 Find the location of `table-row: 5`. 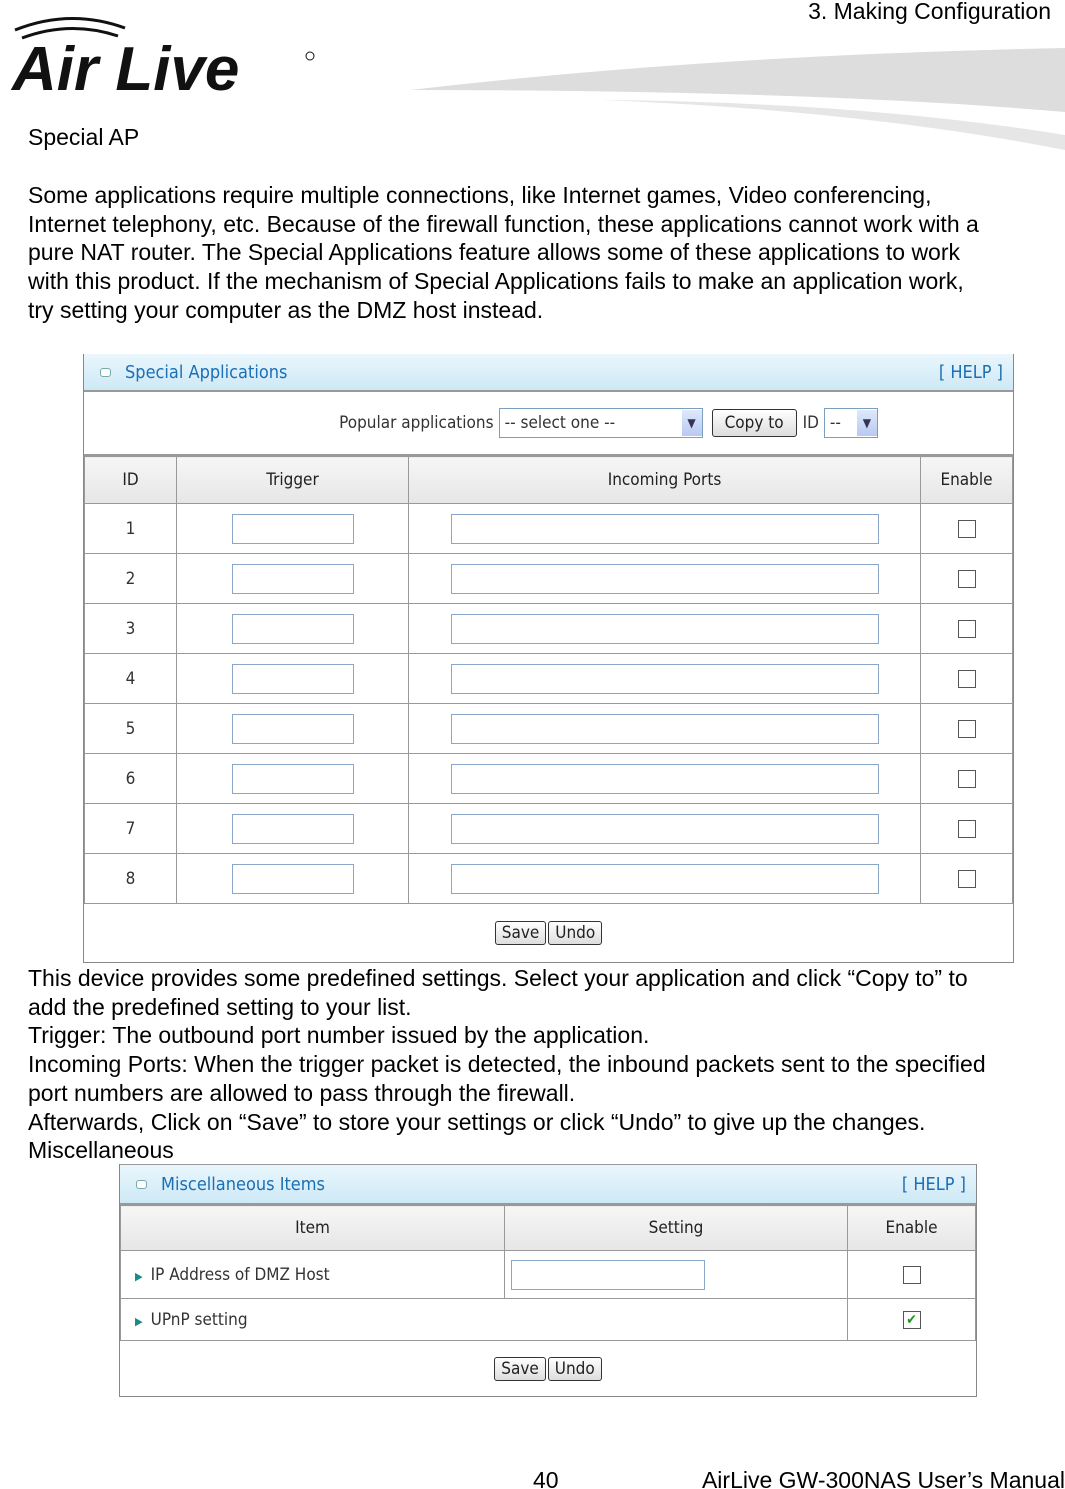

table-row: 5 is located at coordinates (548, 728).